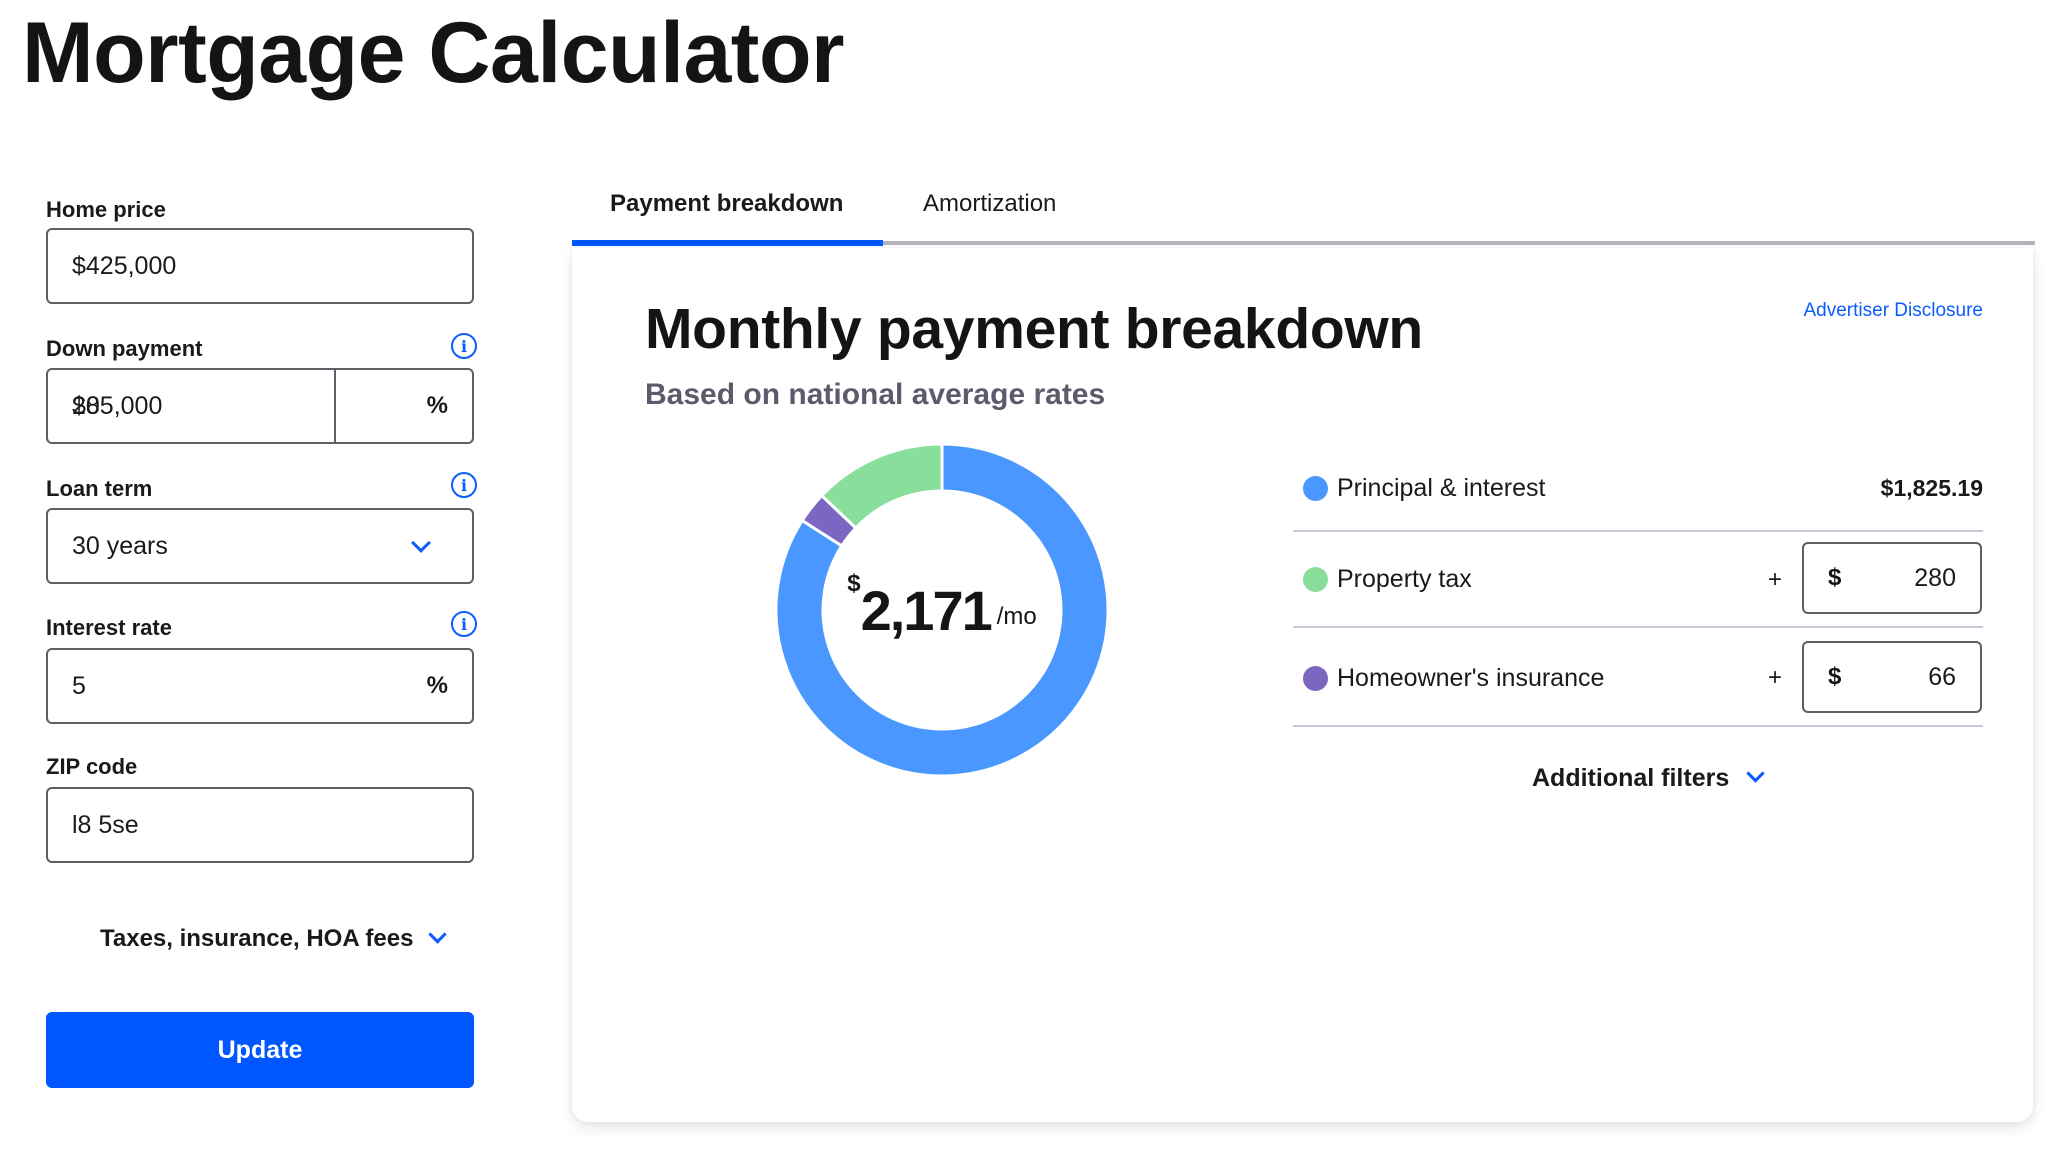 The height and width of the screenshot is (1149, 2048). I want to click on total-period: /mo, so click(1016, 616).